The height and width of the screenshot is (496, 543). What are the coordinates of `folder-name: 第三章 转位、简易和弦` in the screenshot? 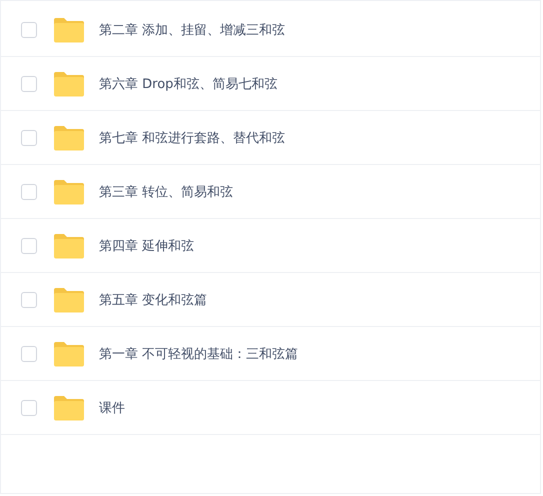 It's located at (166, 191).